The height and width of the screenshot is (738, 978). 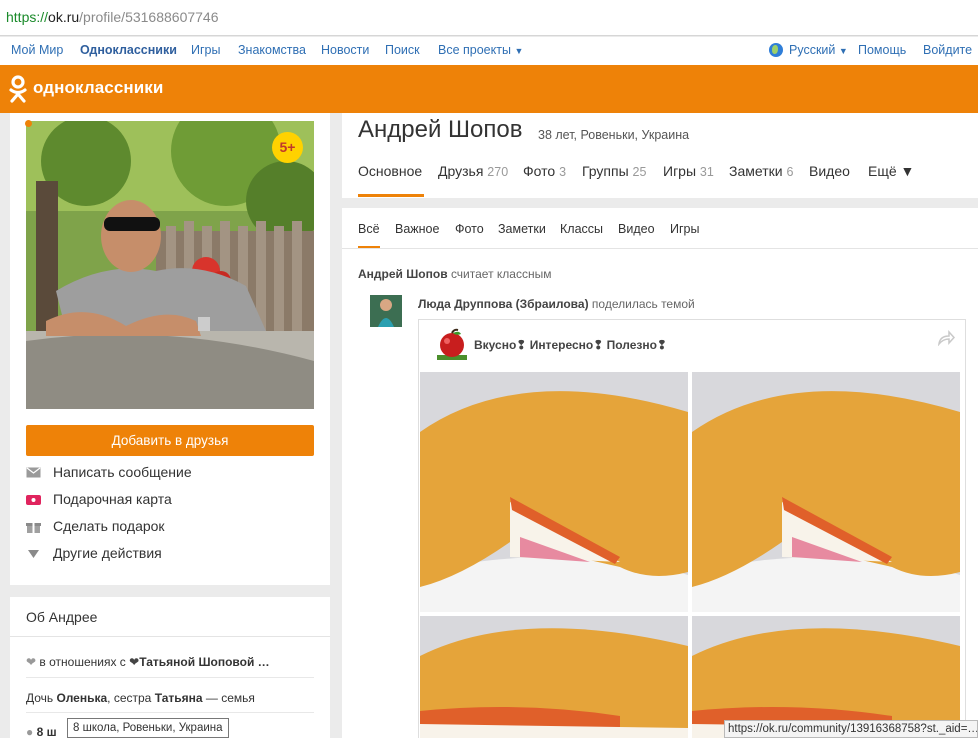 What do you see at coordinates (946, 338) in the screenshot?
I see `share-icon` at bounding box center [946, 338].